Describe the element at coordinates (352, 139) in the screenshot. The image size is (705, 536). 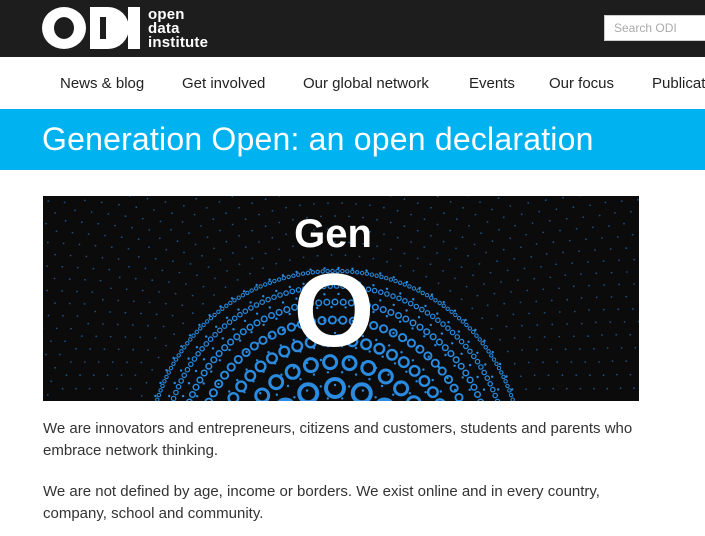
I see `title-banner: Generation Open: an open declaration` at that location.